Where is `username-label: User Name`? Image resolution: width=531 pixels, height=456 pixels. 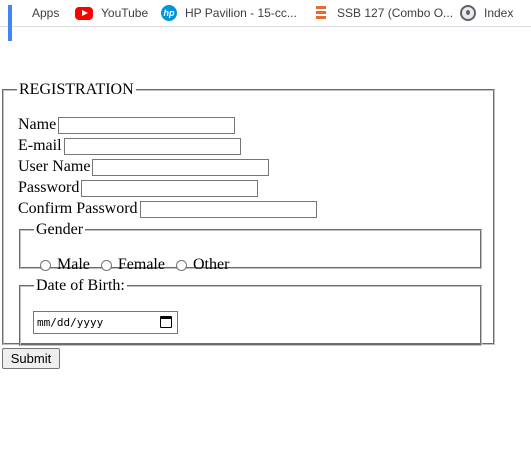 username-label: User Name is located at coordinates (54, 166).